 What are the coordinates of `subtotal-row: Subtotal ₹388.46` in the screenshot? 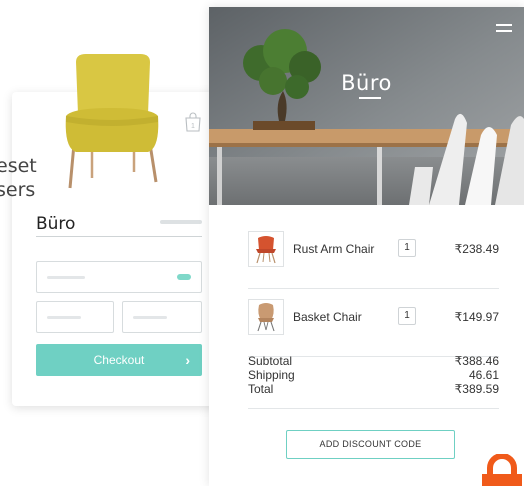 It's located at (373, 361).